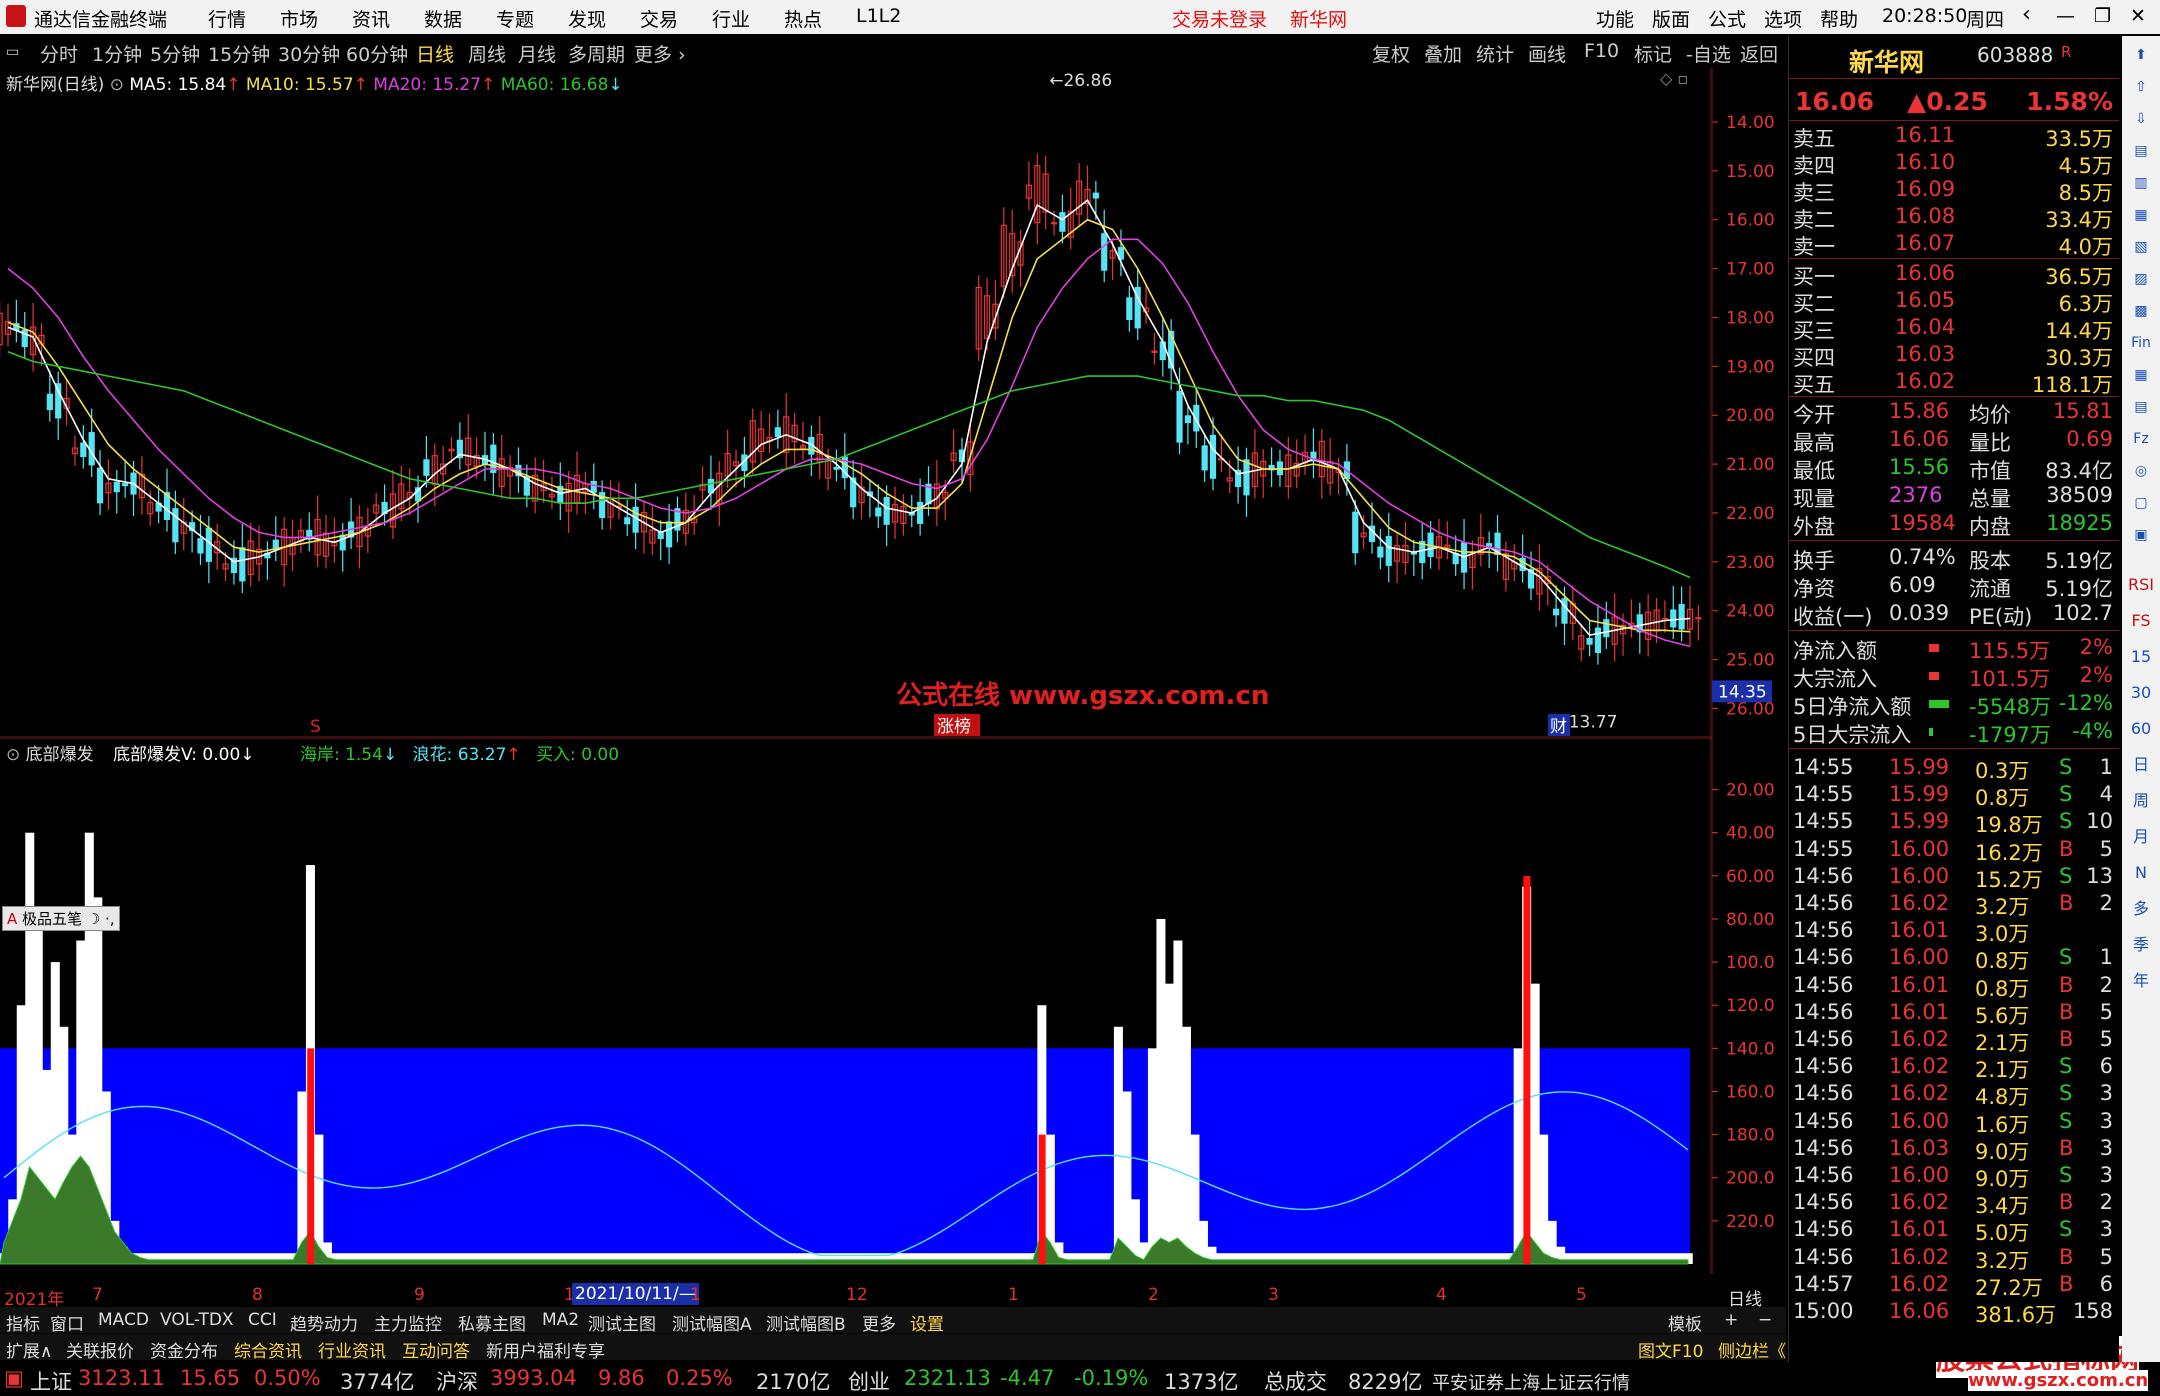 Image resolution: width=2160 pixels, height=1396 pixels. Describe the element at coordinates (878, 16) in the screenshot. I see `menu-item-l1l2: L1L2` at that location.